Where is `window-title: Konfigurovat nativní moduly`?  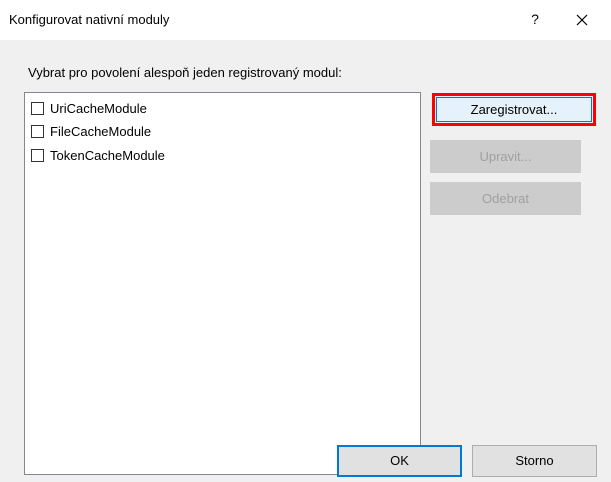 window-title: Konfigurovat nativní moduly is located at coordinates (89, 19).